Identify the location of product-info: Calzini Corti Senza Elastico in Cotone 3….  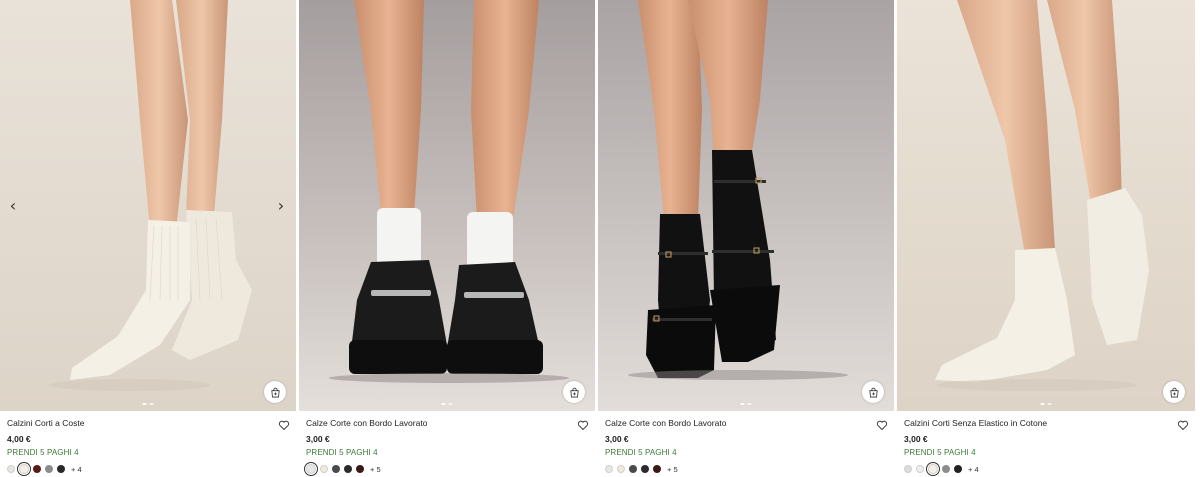
(1046, 443).